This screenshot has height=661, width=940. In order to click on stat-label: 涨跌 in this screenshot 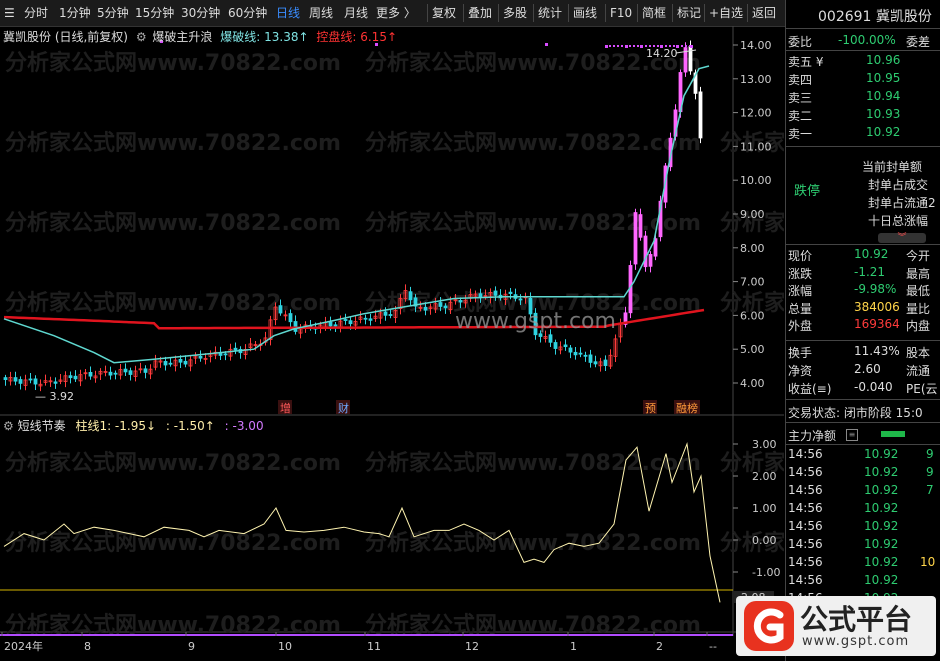, I will do `click(800, 273)`.